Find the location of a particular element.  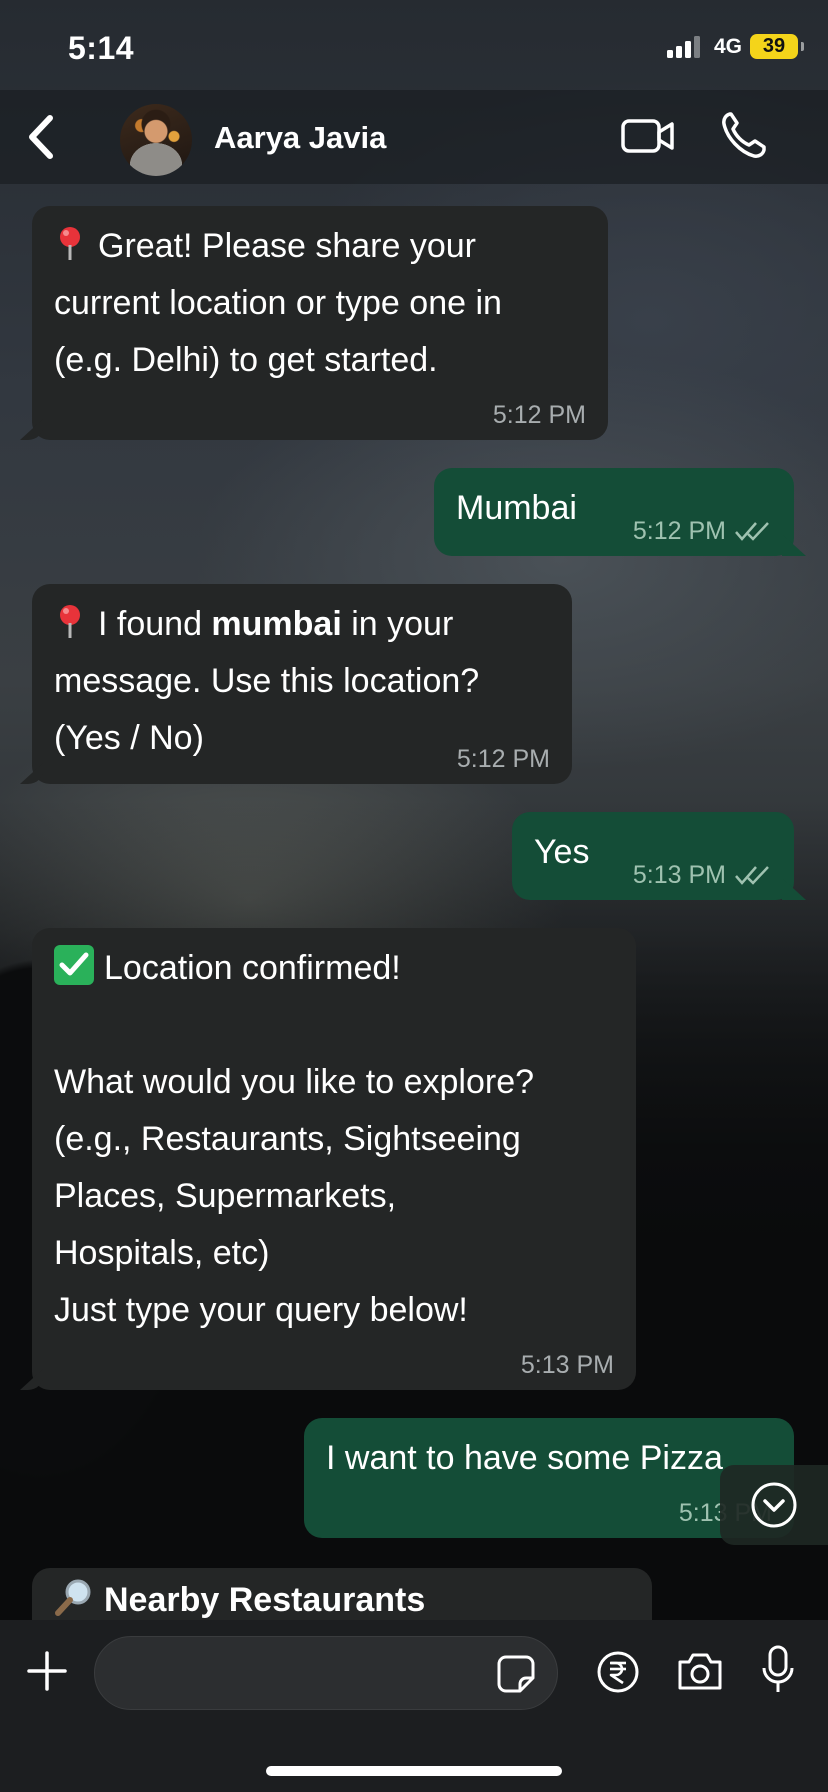

phone-icon is located at coordinates (744, 135).